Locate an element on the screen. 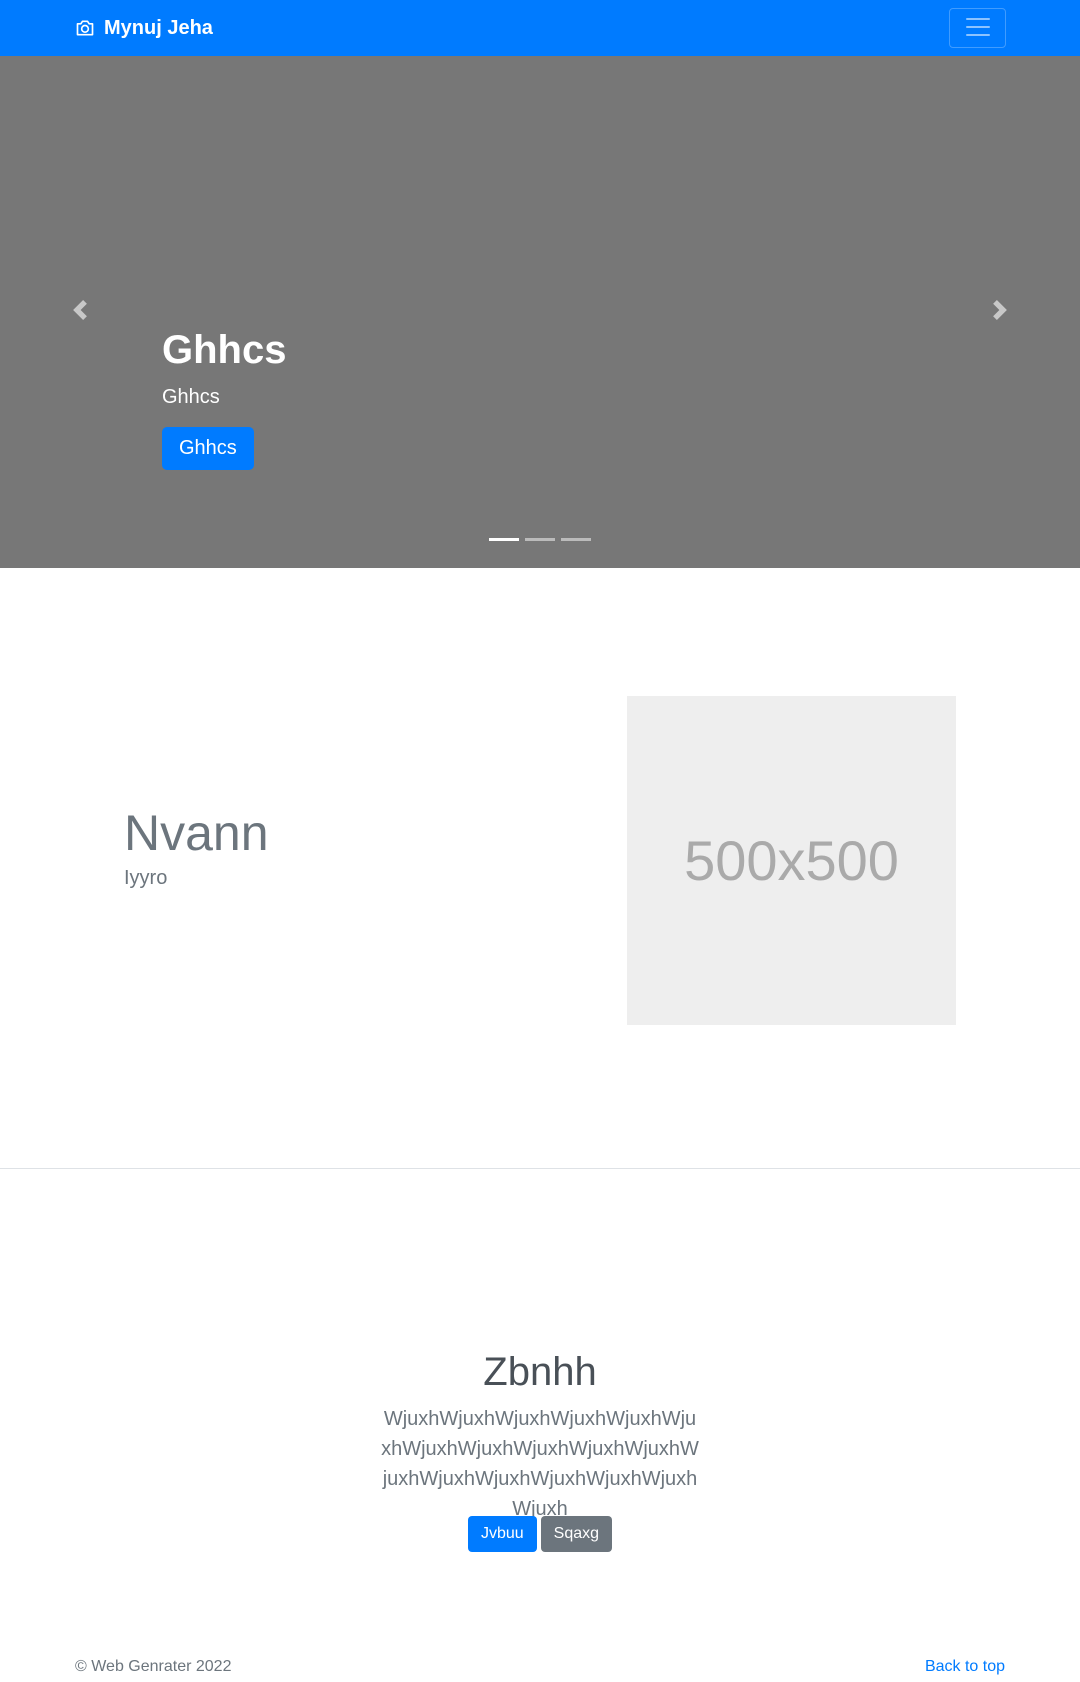 This screenshot has width=1080, height=1682. carousel-indicators is located at coordinates (540, 539).